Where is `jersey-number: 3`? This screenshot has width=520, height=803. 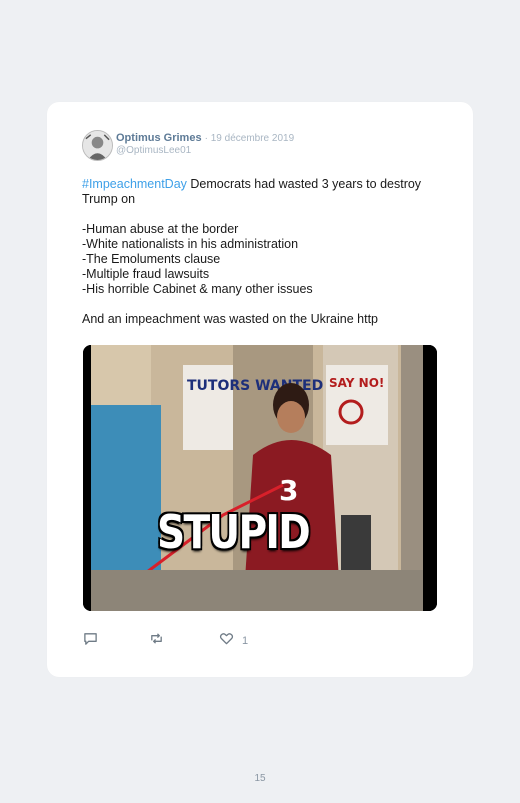 jersey-number: 3 is located at coordinates (288, 490).